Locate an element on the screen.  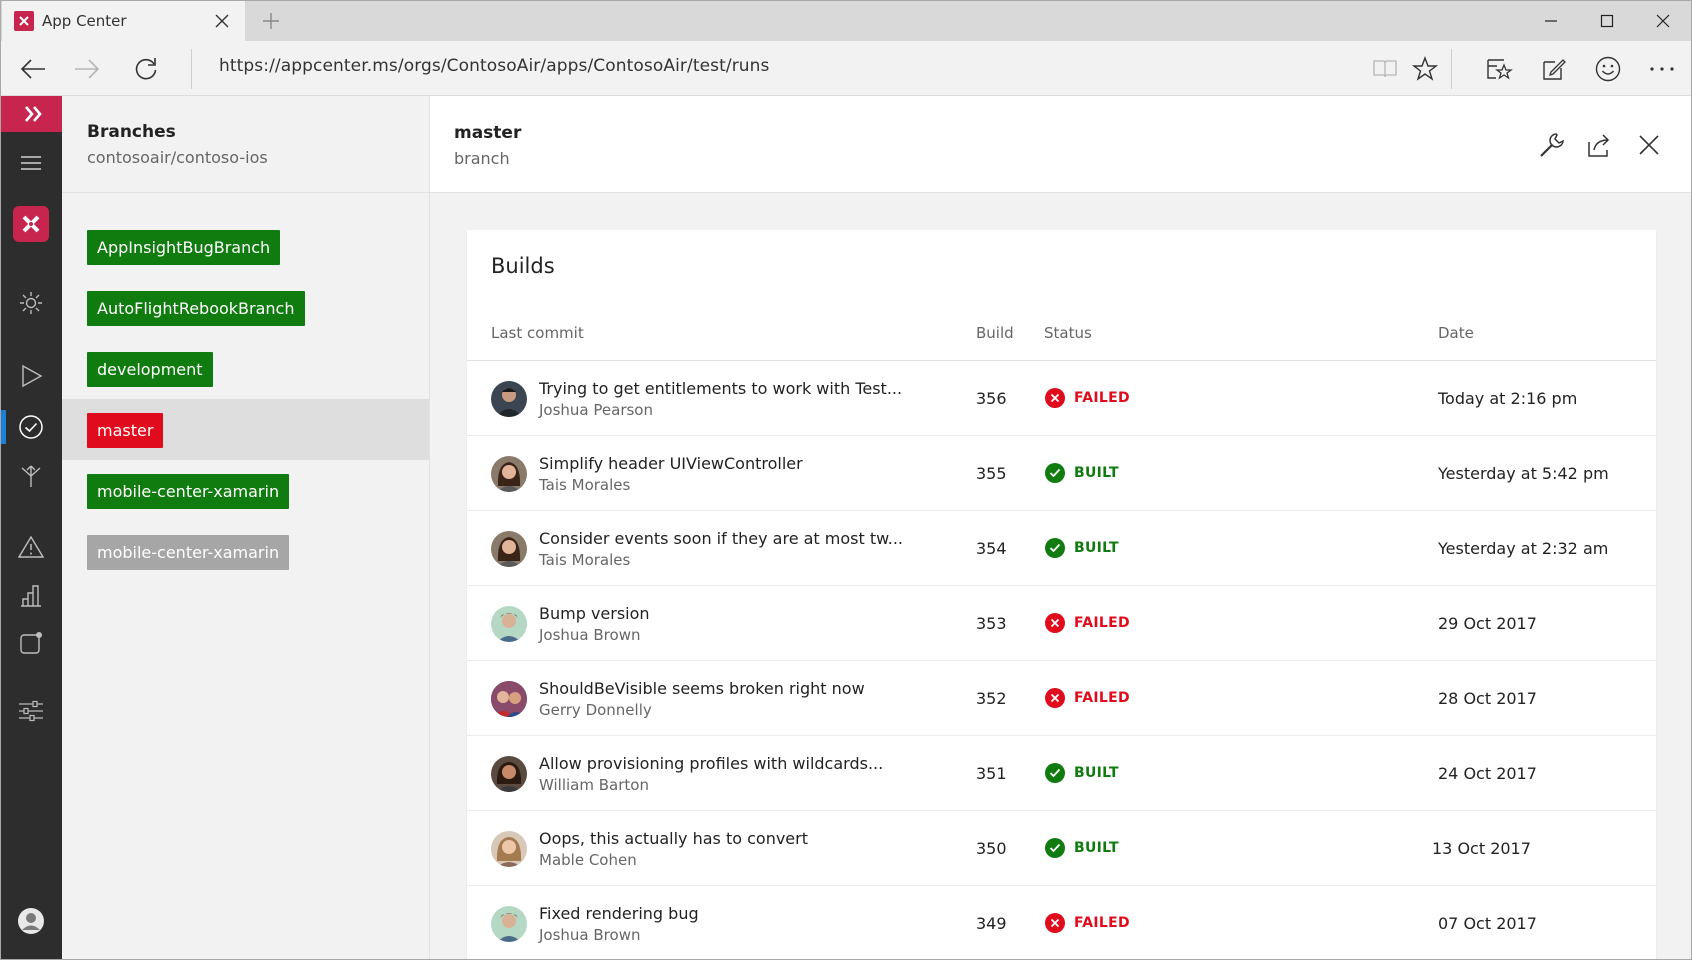
builds-title: Builds is located at coordinates (523, 266).